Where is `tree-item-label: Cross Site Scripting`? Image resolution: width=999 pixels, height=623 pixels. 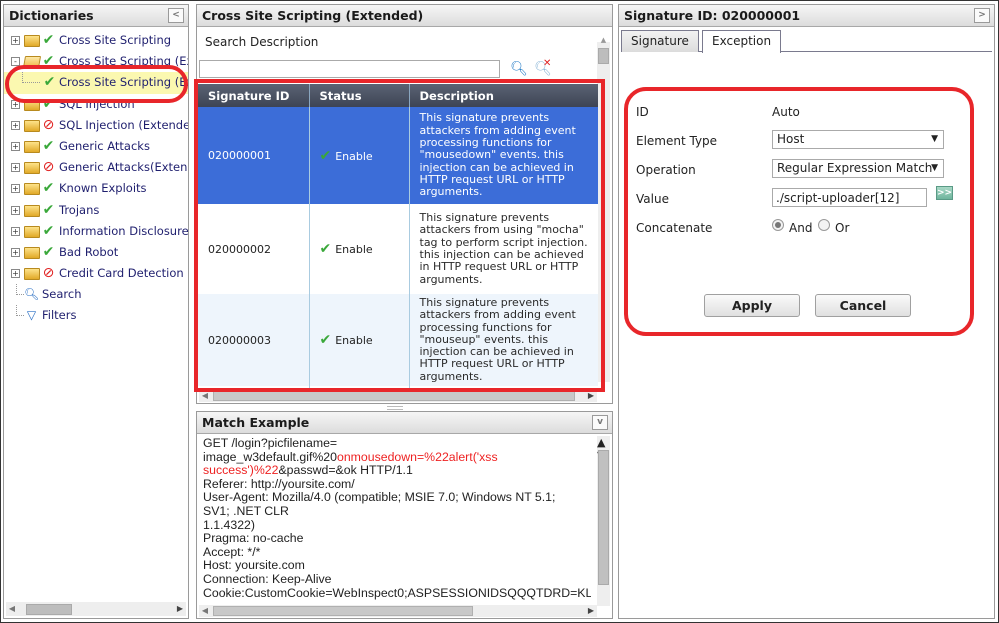
tree-item-label: Cross Site Scripting is located at coordinates (115, 40).